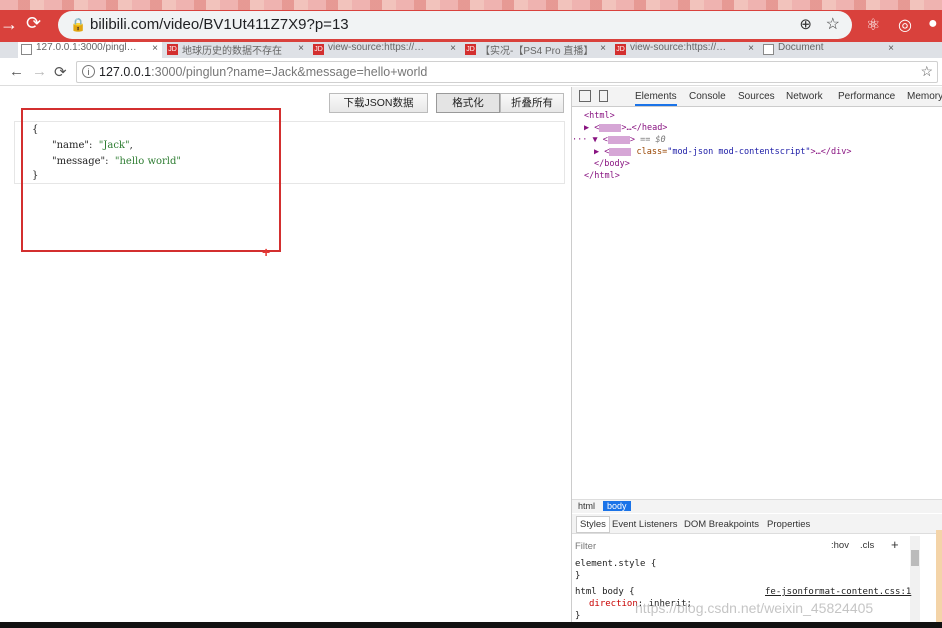 The height and width of the screenshot is (628, 942). Describe the element at coordinates (37, 24) in the screenshot. I see `outer-reload-icon: ⟳` at that location.